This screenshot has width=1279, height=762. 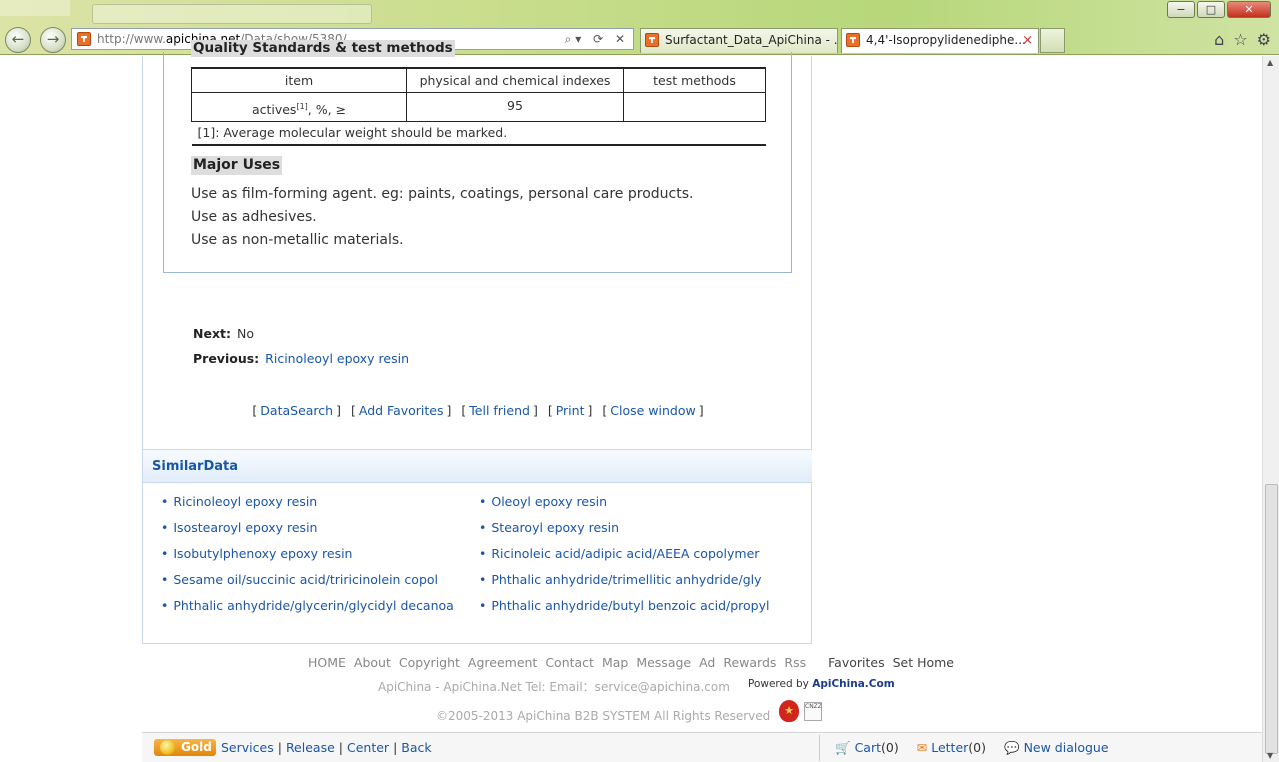 I want to click on footer-link-message: Message, so click(x=663, y=662).